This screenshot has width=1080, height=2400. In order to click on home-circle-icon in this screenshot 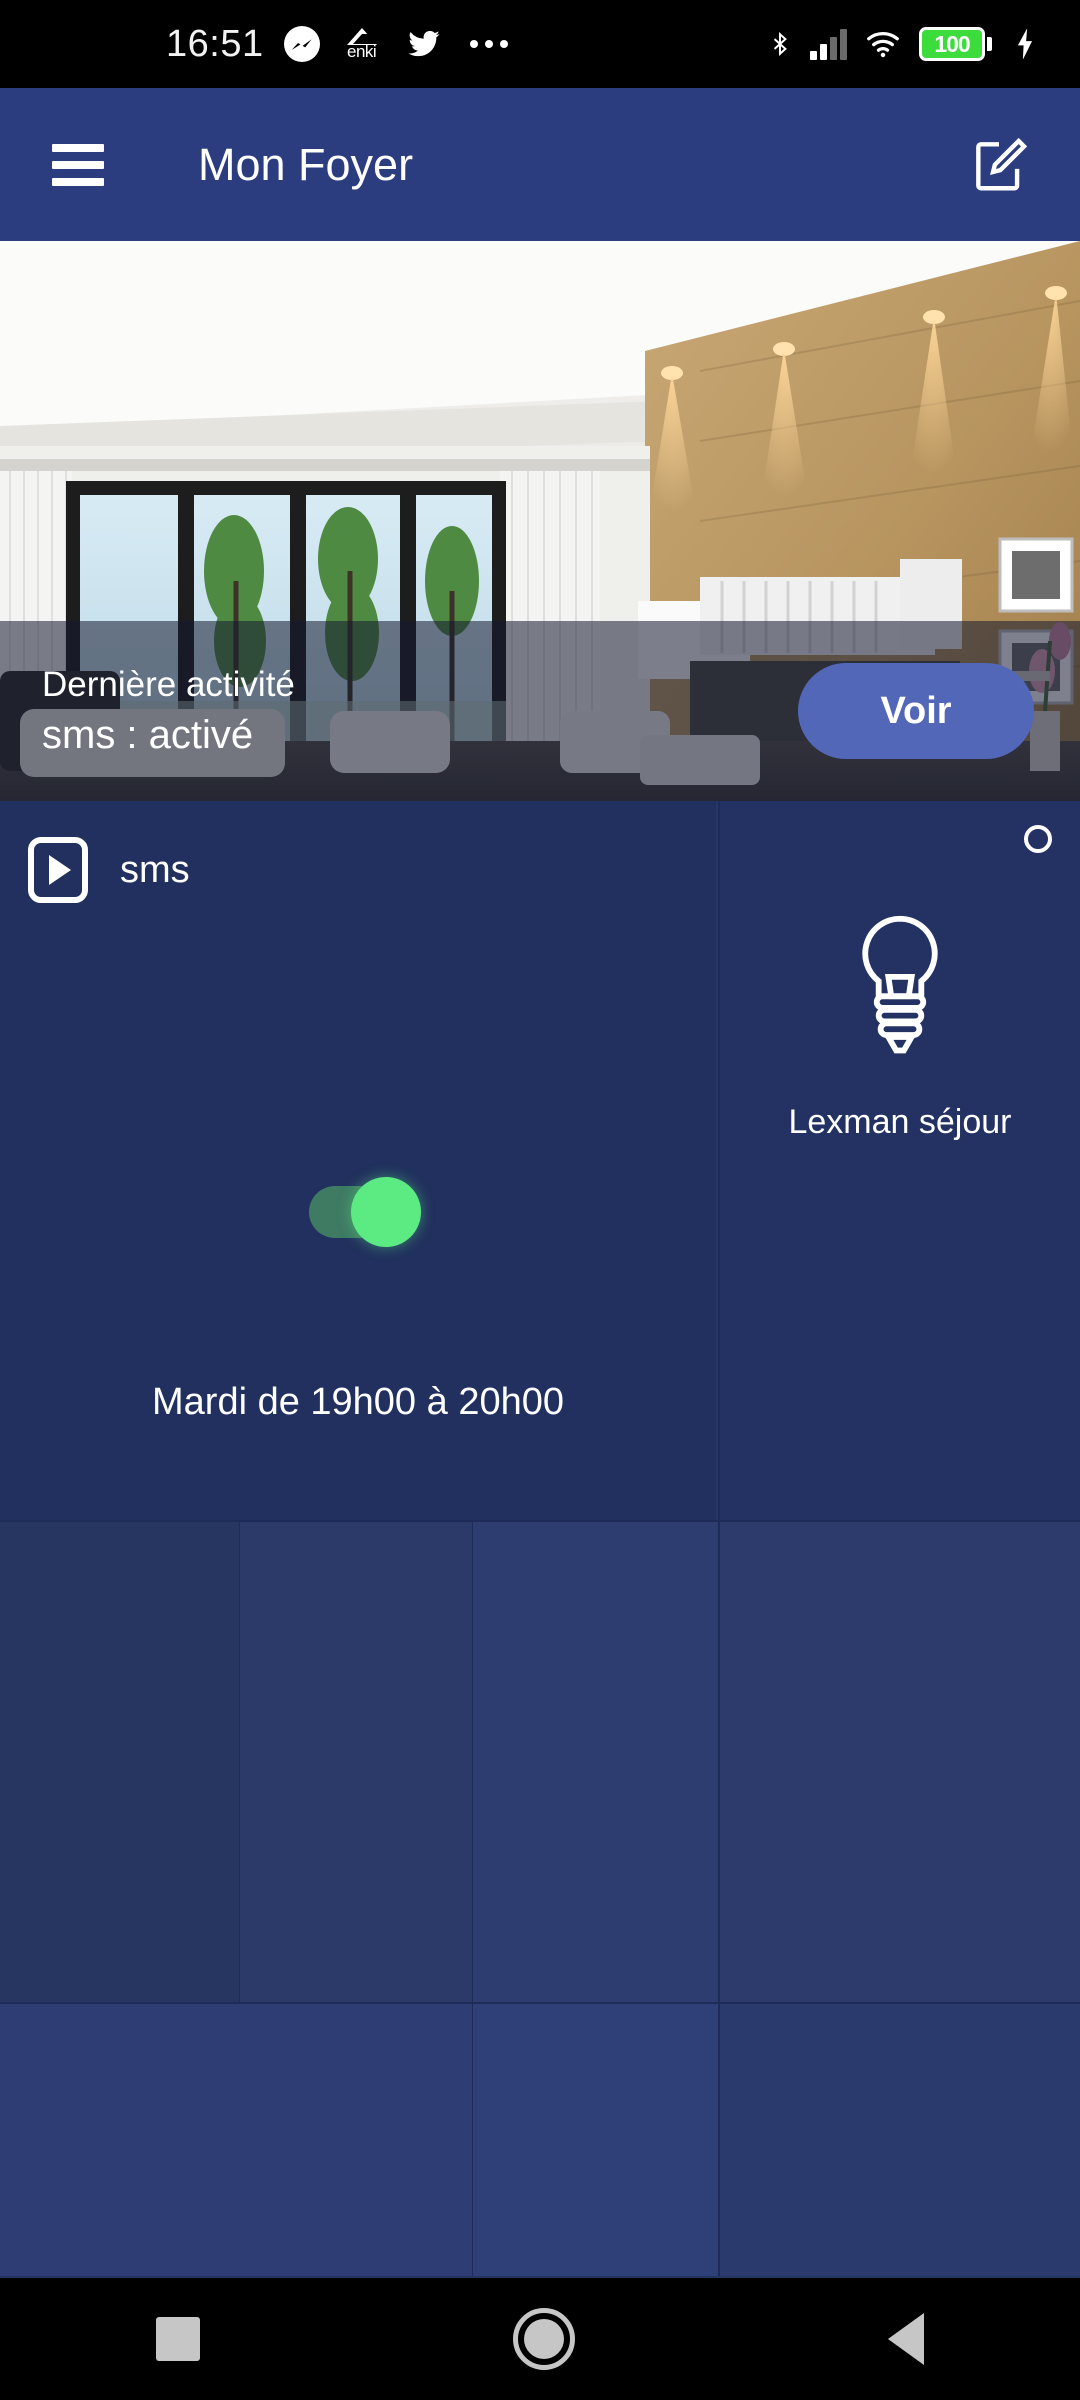, I will do `click(543, 2339)`.